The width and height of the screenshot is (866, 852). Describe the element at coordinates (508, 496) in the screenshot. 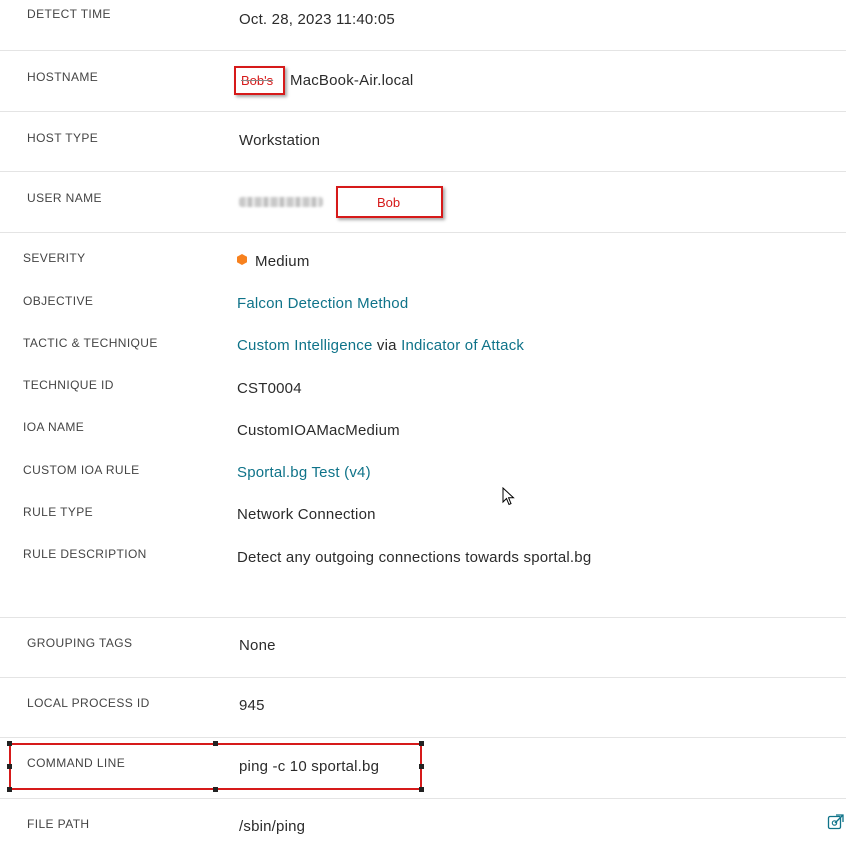

I see `mouse-pointer-icon` at that location.